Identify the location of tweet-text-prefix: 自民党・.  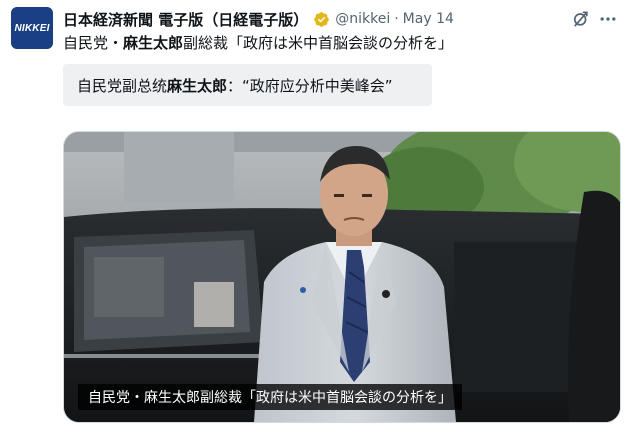
(93, 43).